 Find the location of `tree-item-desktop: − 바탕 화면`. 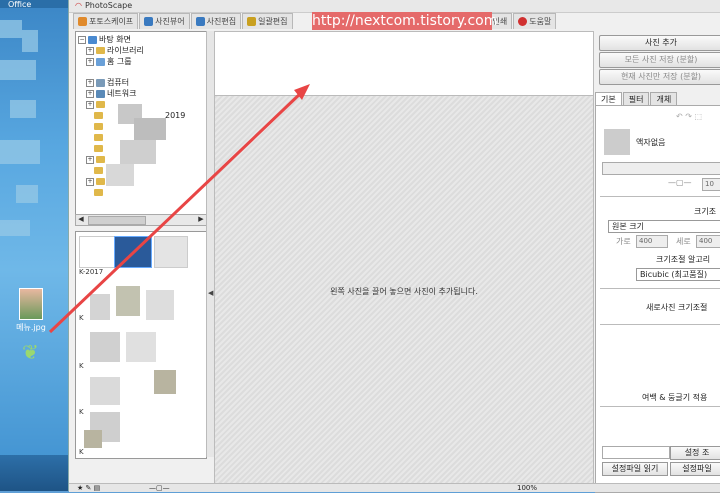

tree-item-desktop: − 바탕 화면 is located at coordinates (104, 39).